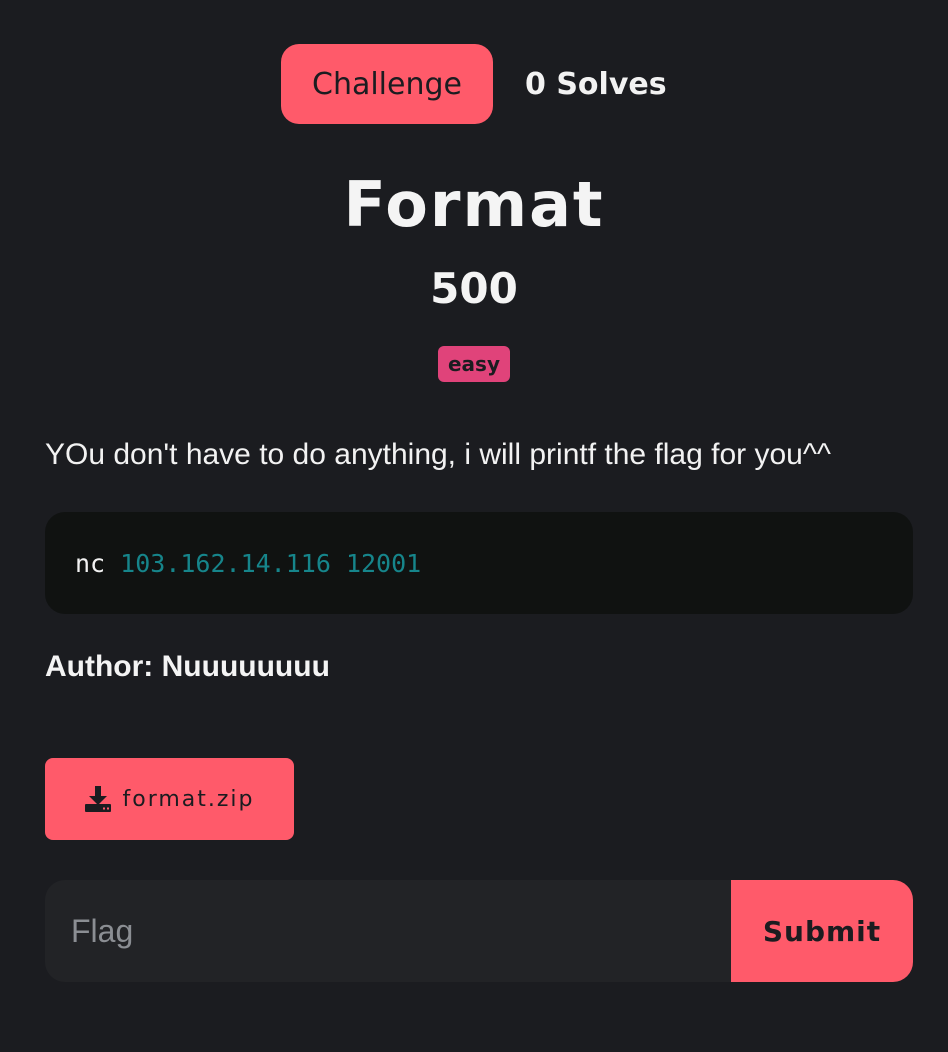  Describe the element at coordinates (271, 563) in the screenshot. I see `code-arguments: 103.162.14.116 12001` at that location.